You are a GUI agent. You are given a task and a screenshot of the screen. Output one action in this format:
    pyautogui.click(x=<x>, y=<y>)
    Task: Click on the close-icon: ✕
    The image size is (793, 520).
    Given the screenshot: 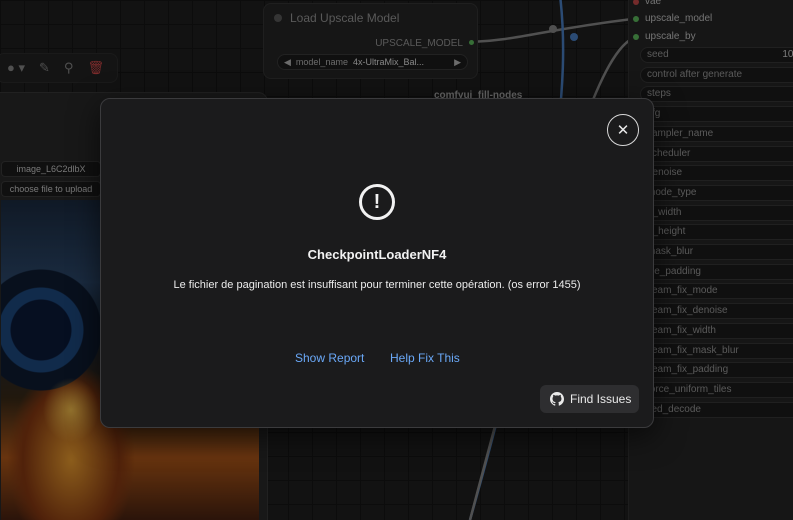 What is the action you would take?
    pyautogui.click(x=623, y=130)
    